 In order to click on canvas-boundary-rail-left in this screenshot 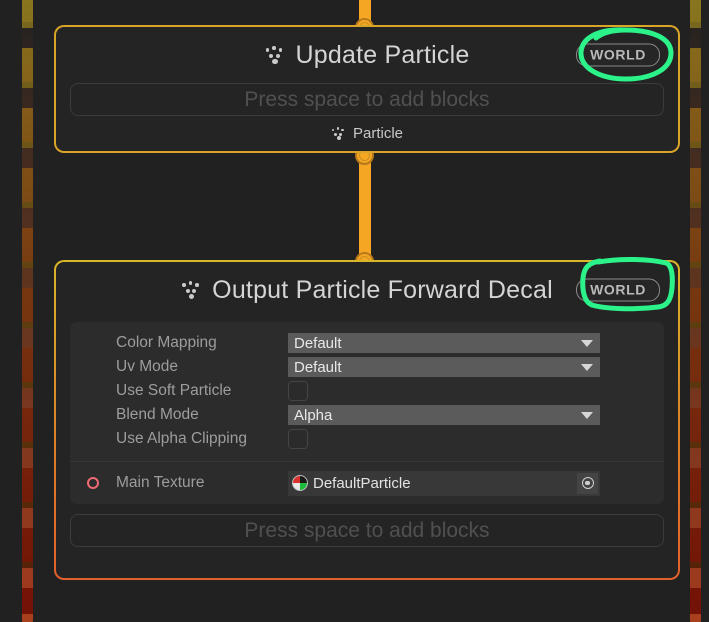, I will do `click(27, 311)`.